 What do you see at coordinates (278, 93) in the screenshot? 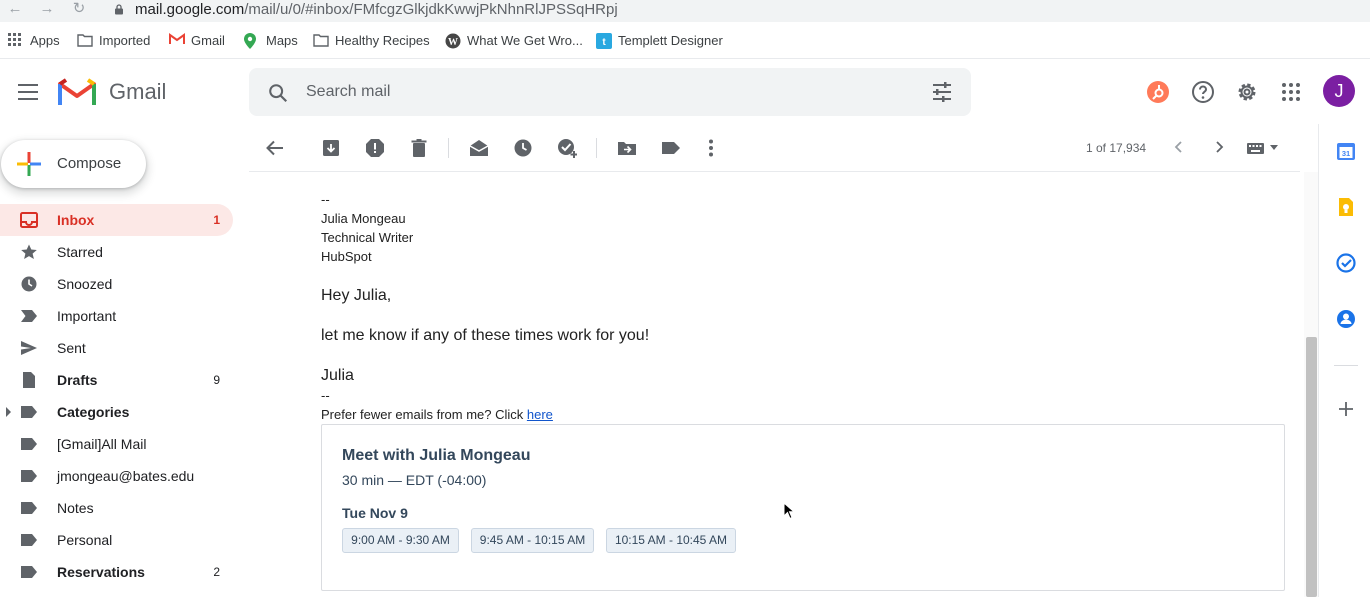
I see `search-icon` at bounding box center [278, 93].